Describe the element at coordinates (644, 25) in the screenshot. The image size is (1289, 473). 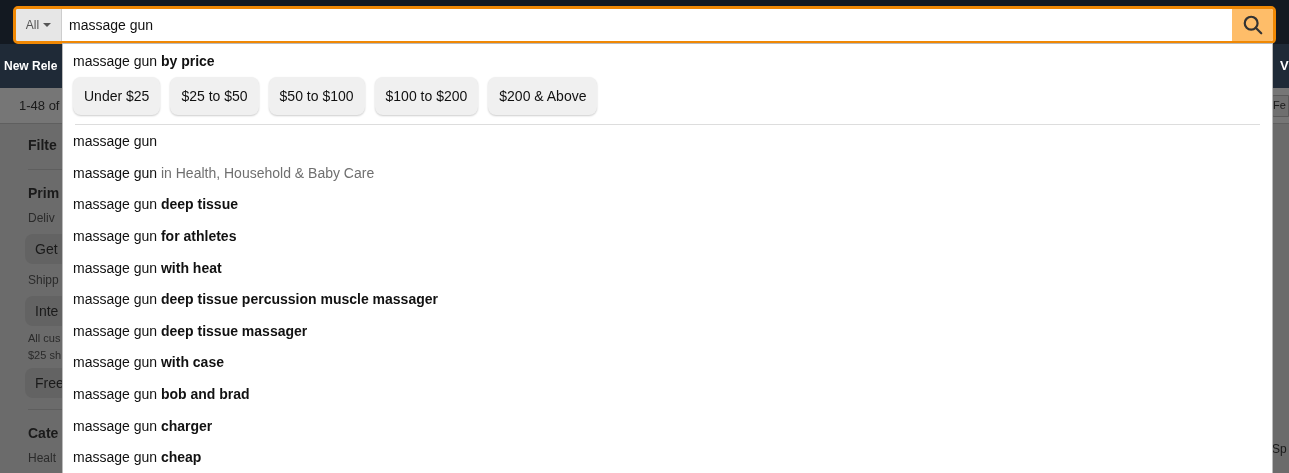
I see `search-field: All massage gun` at that location.